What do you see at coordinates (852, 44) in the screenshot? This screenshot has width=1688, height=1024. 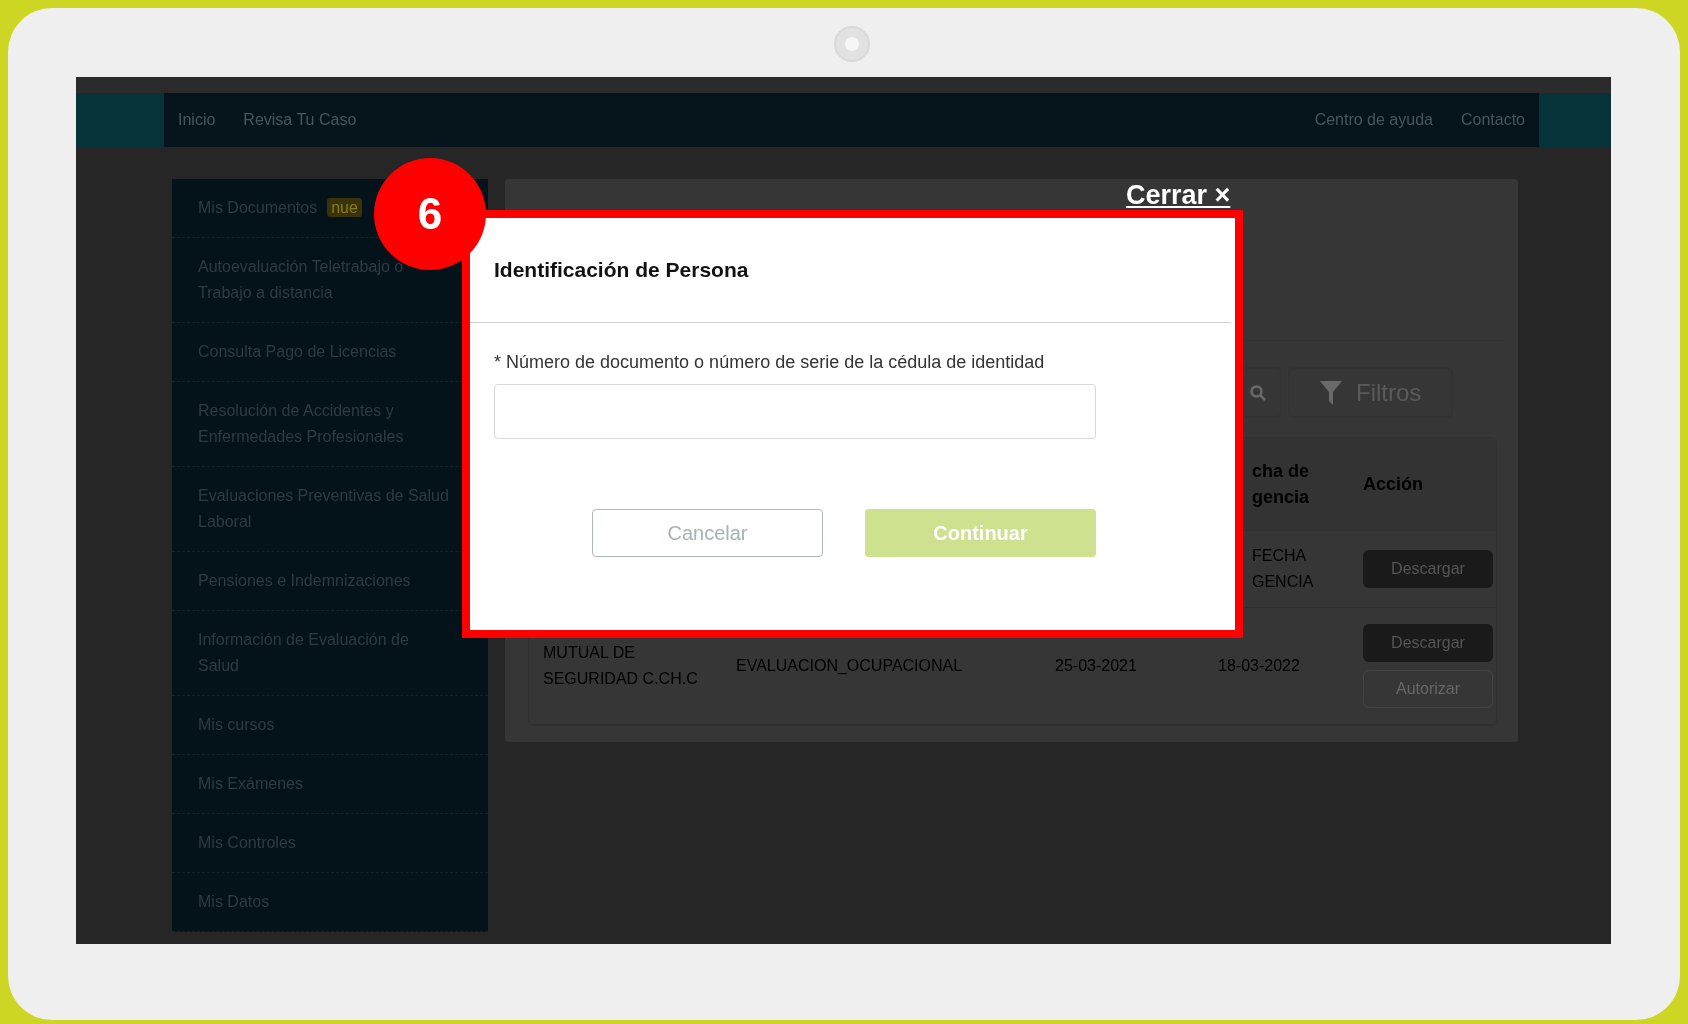 I see `camera-icon` at bounding box center [852, 44].